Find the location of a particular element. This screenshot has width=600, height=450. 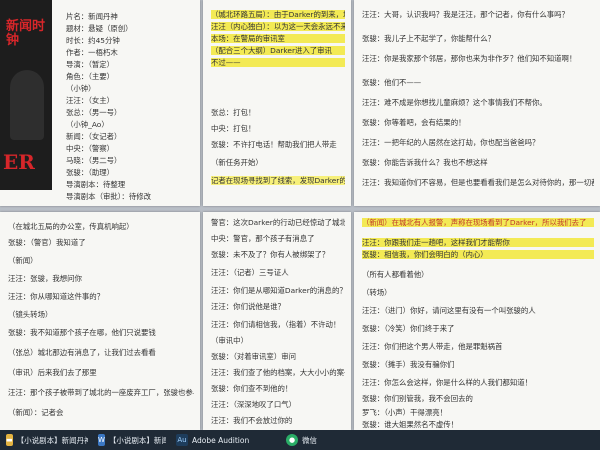

text-line: （小钟） is located at coordinates (81, 88).